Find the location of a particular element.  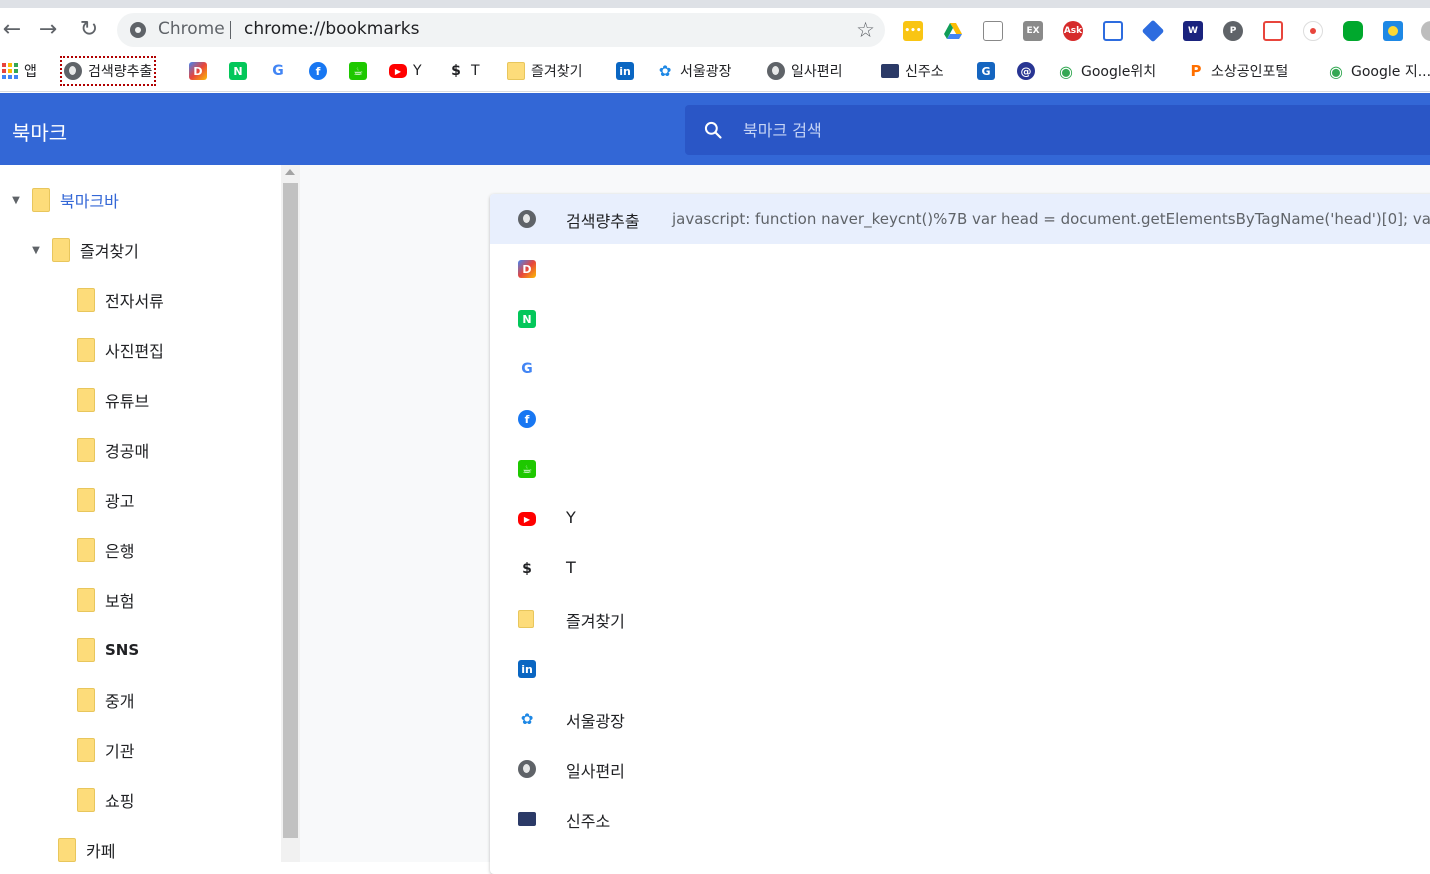

search-input is located at coordinates (1043, 130).